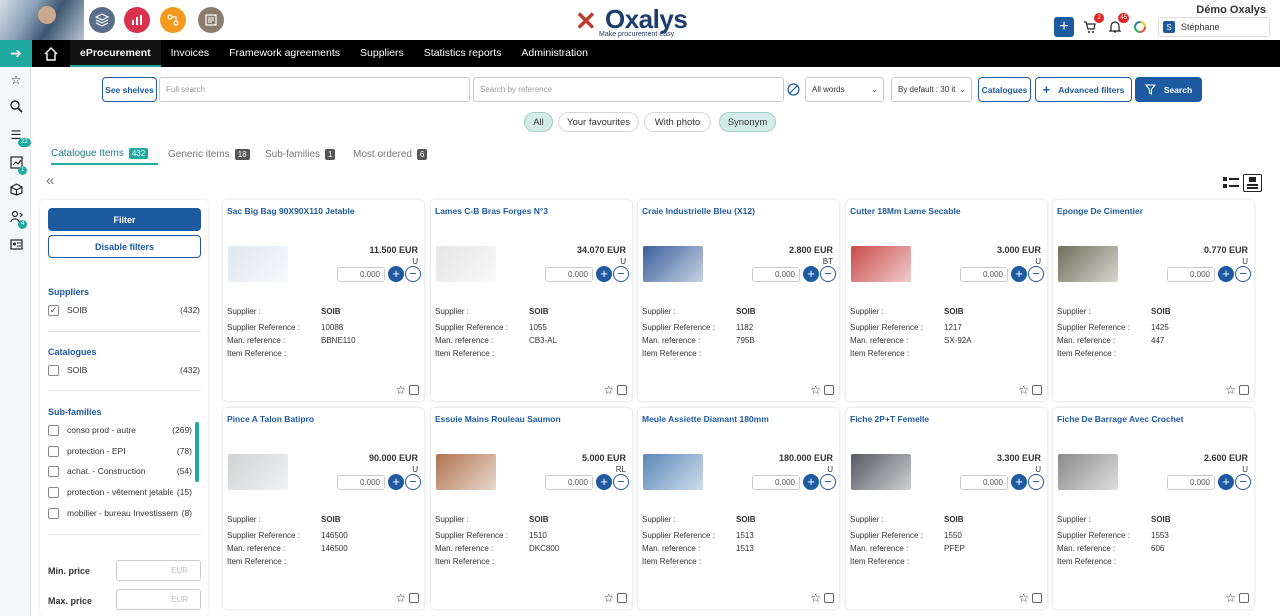 This screenshot has width=1280, height=616. Describe the element at coordinates (120, 451) in the screenshot. I see `subfamily-filter: protection - EPI (78)` at that location.